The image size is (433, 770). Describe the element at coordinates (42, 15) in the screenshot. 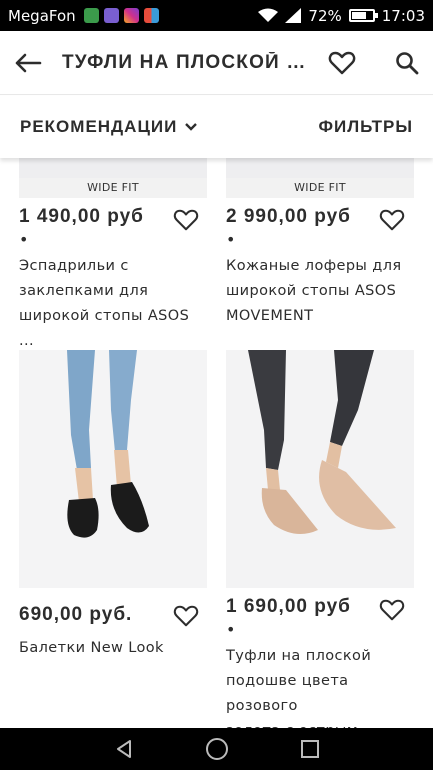

I see `carrier-name: MegaFon` at that location.